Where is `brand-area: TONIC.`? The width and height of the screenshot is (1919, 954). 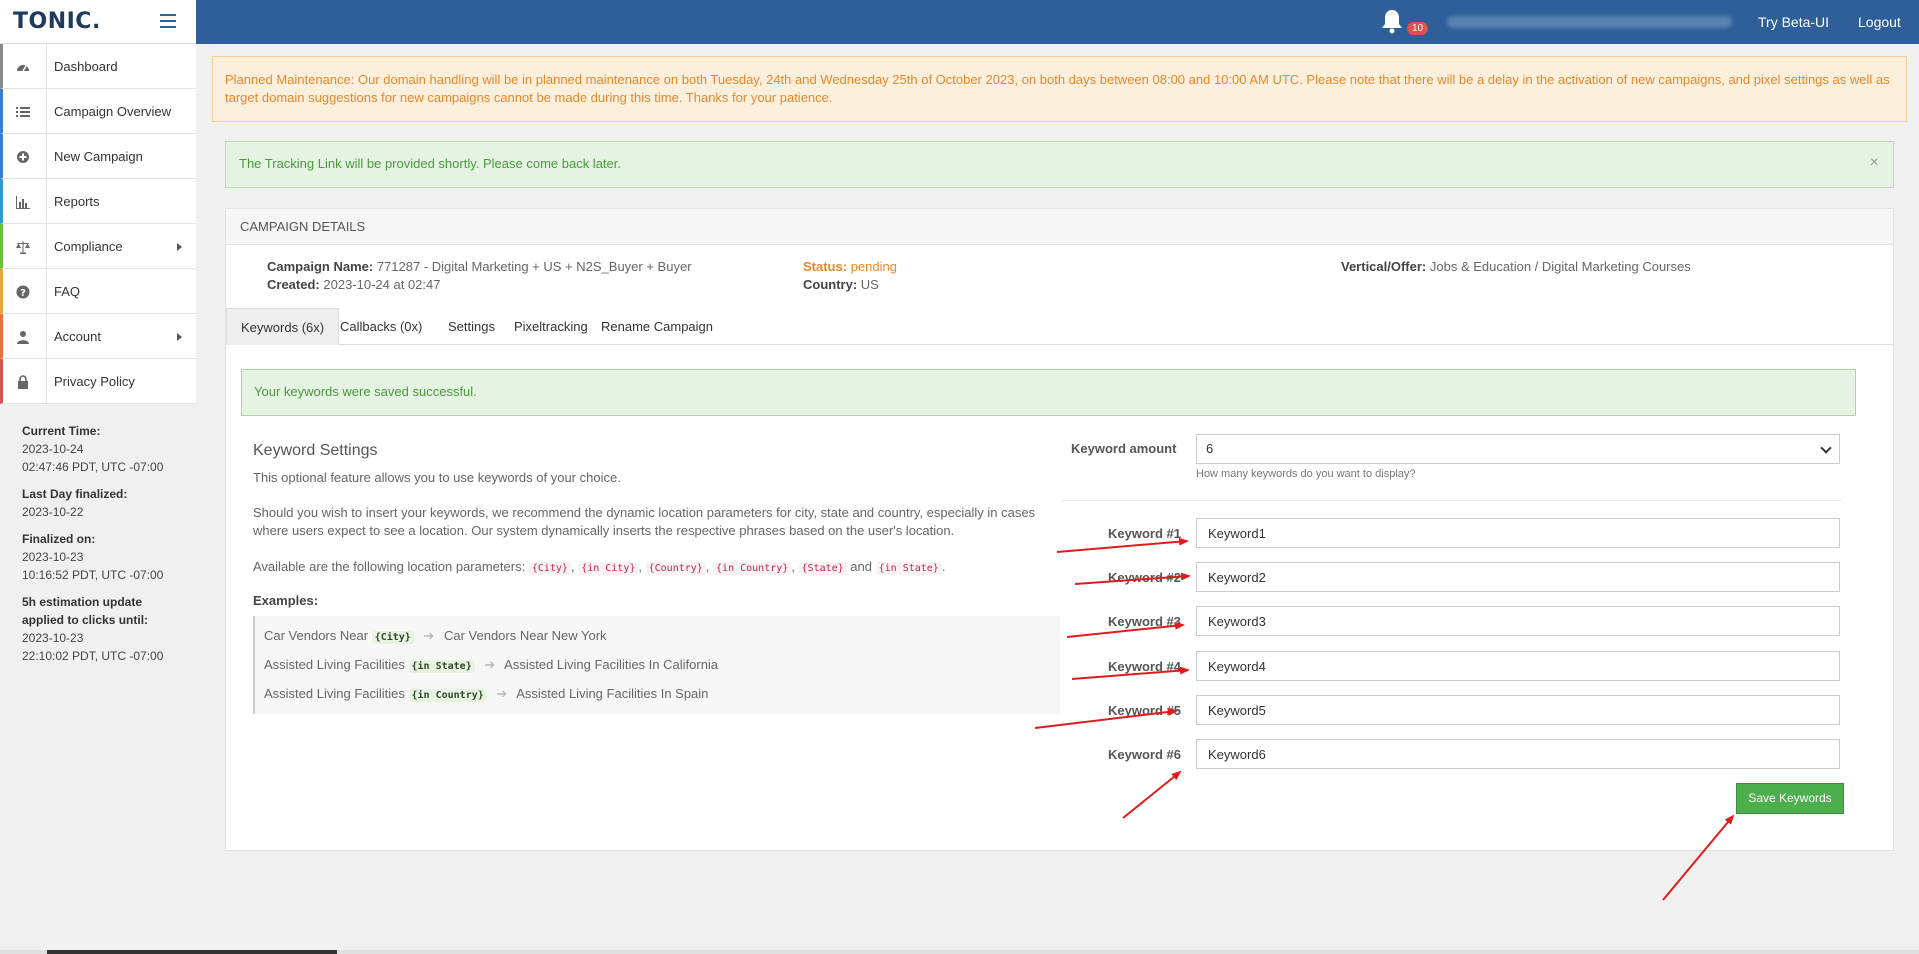
brand-area: TONIC. is located at coordinates (98, 22).